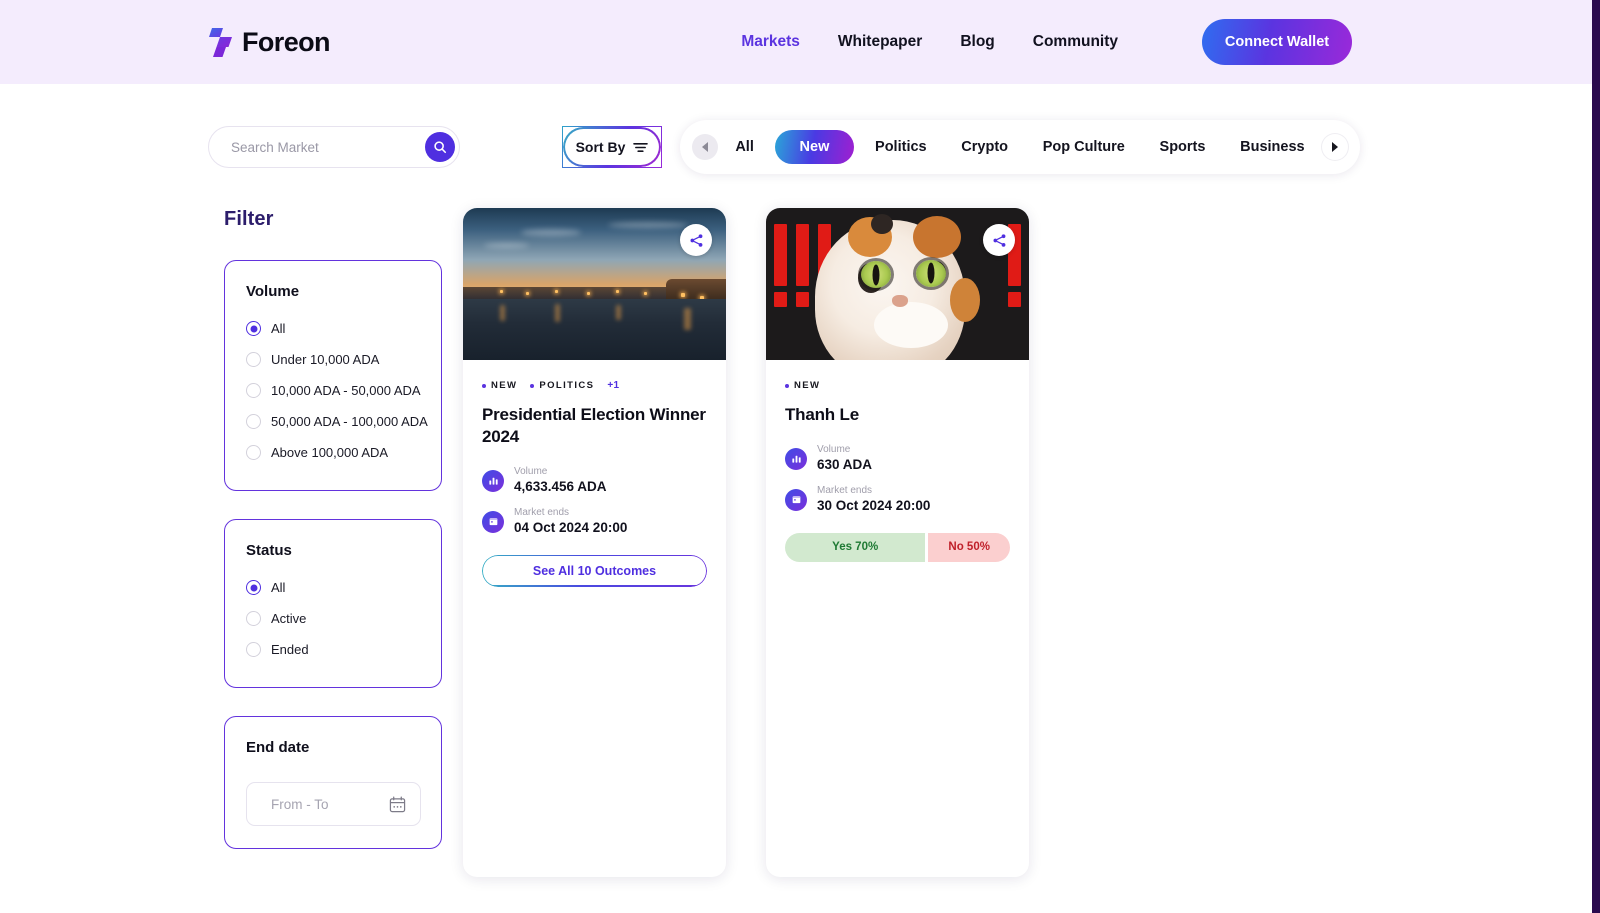 Image resolution: width=1600 pixels, height=913 pixels. What do you see at coordinates (814, 147) in the screenshot?
I see `tab-new: New` at bounding box center [814, 147].